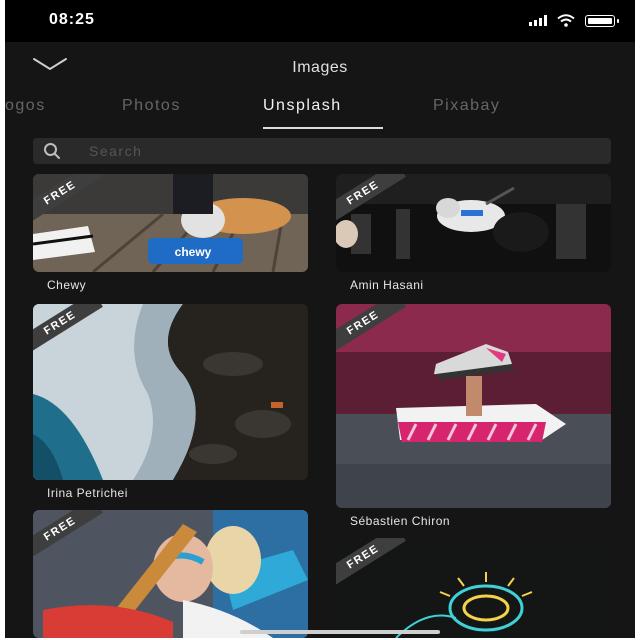  I want to click on search-icon, so click(52, 151).